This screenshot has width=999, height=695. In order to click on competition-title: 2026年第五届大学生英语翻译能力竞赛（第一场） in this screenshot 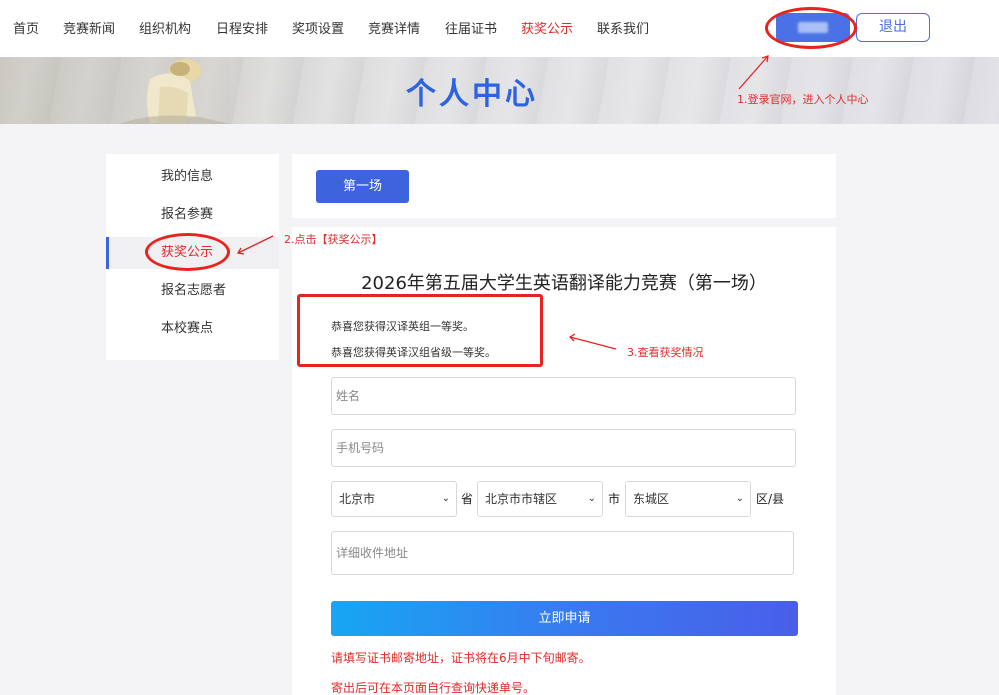, I will do `click(564, 283)`.